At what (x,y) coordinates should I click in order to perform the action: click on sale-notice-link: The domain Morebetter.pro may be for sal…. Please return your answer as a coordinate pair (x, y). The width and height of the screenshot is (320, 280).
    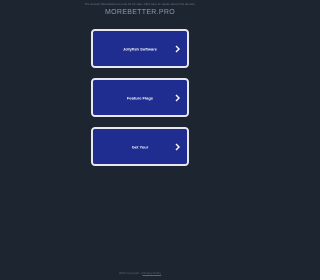
    Looking at the image, I should click on (140, 4).